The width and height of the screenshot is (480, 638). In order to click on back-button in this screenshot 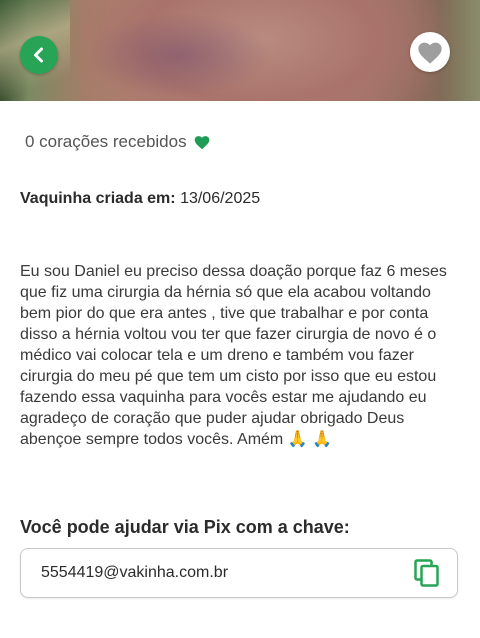, I will do `click(39, 55)`.